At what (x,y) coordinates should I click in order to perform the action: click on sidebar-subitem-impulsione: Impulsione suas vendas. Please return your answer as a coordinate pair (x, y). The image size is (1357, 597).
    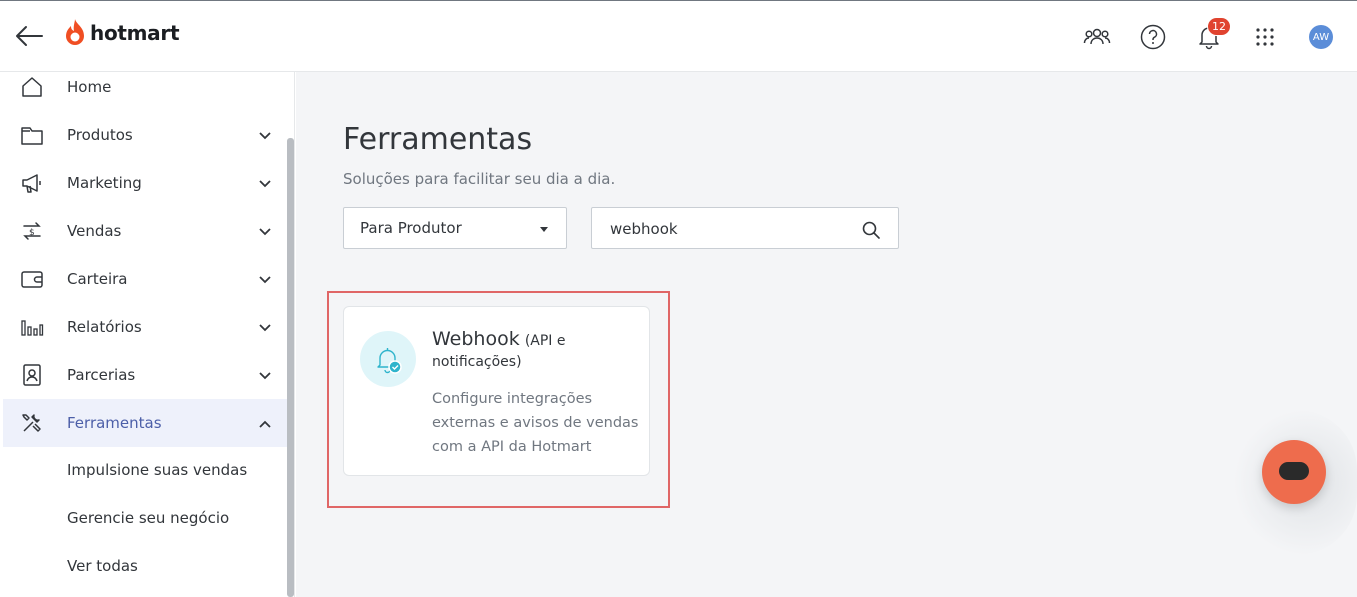
    Looking at the image, I should click on (145, 471).